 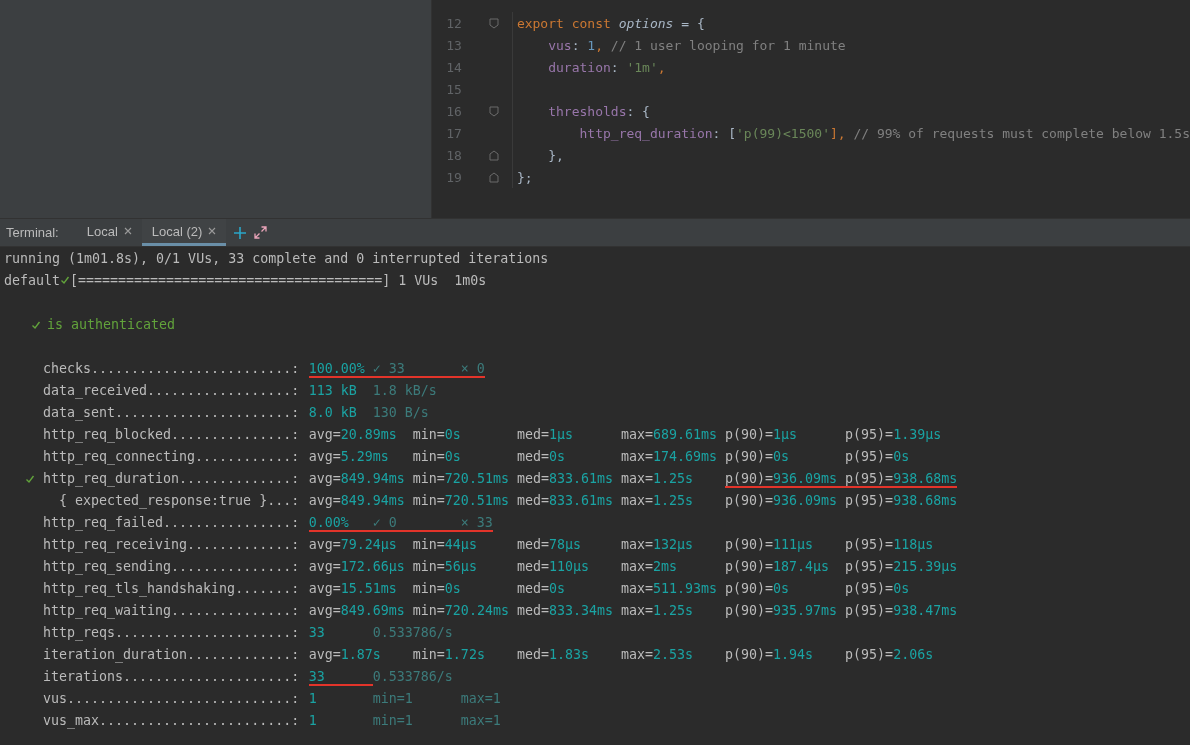 What do you see at coordinates (777, 567) in the screenshot?
I see `metric-stat: p(90)=187.4µs` at bounding box center [777, 567].